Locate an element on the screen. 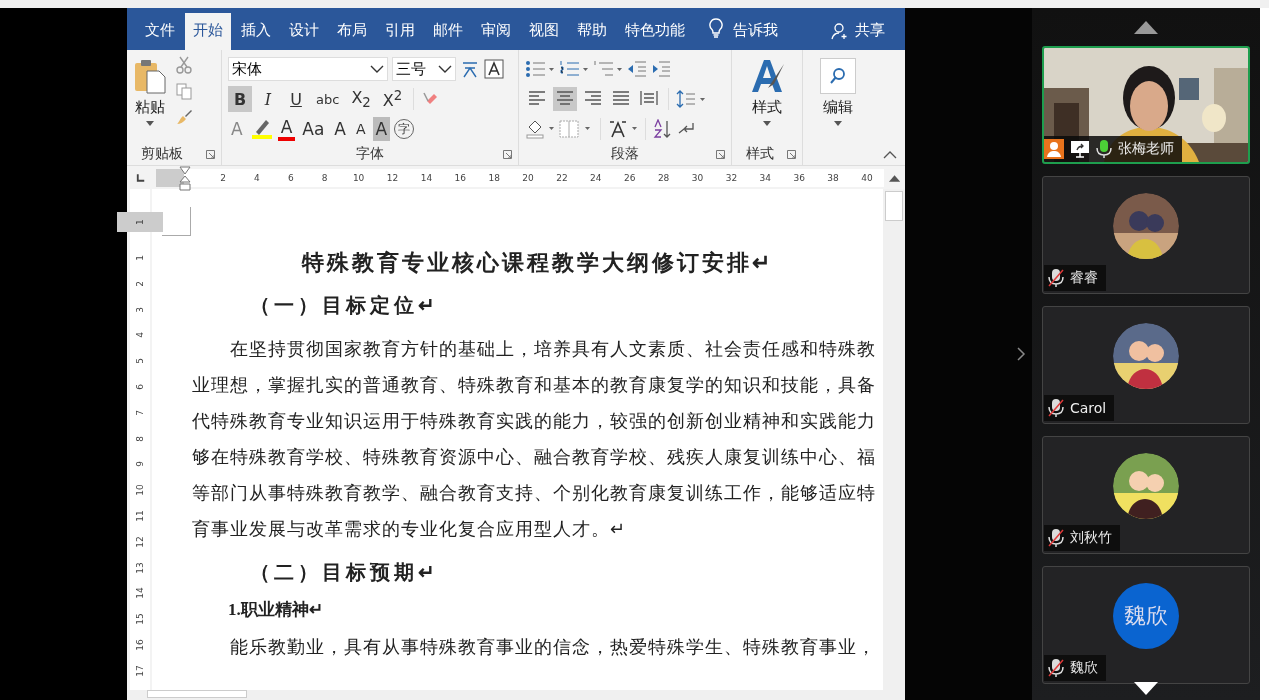 The height and width of the screenshot is (700, 1269). ribbon-tab: 文件 is located at coordinates (160, 31).